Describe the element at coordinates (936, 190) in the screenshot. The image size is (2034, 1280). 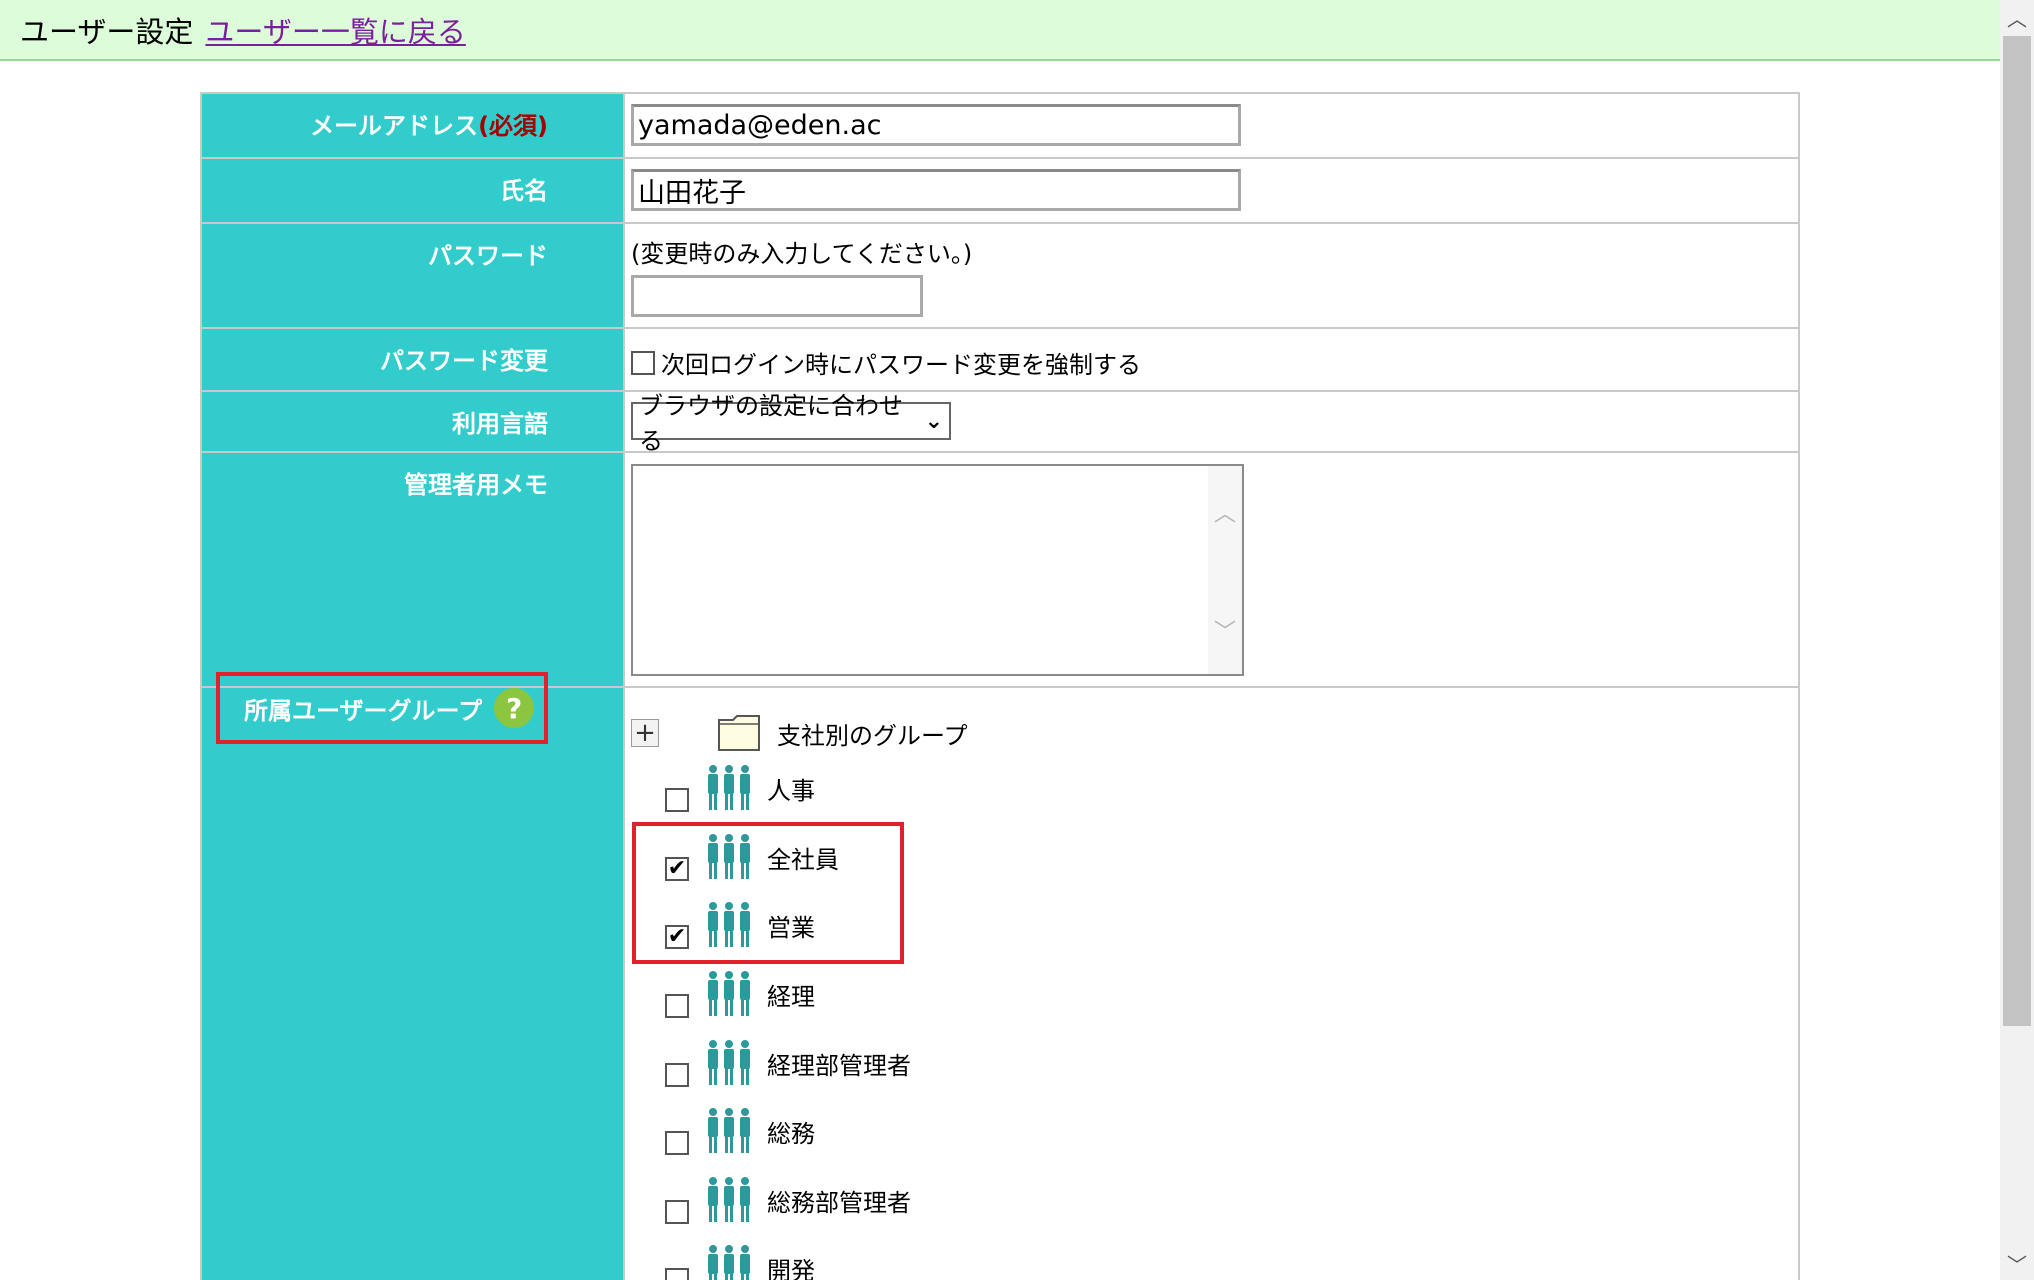
I see `name-input: 山田花子` at that location.